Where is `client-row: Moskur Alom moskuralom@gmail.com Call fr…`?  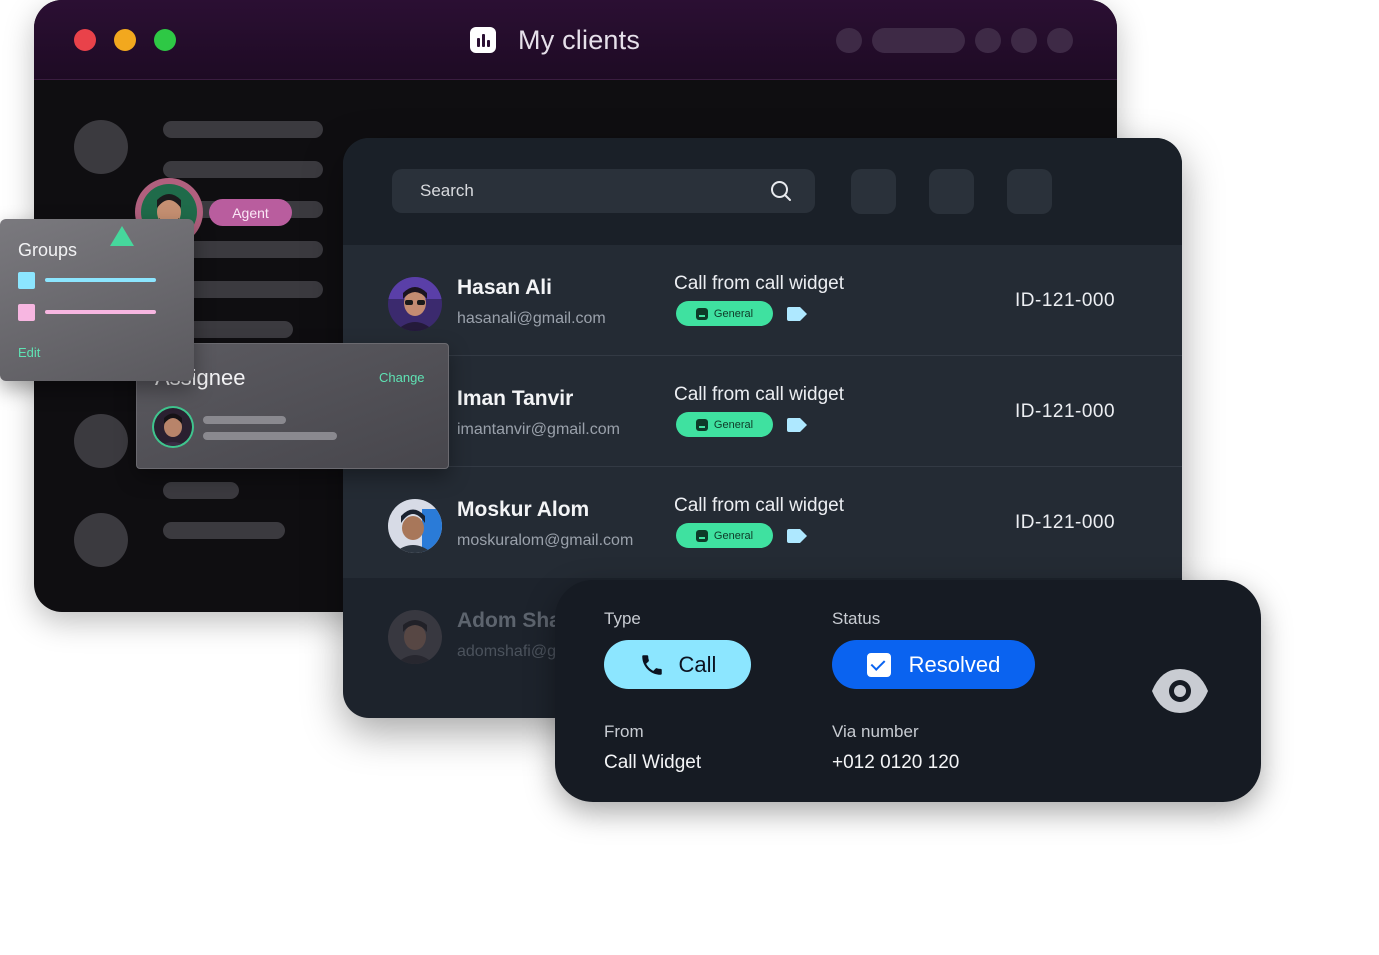 client-row: Moskur Alom moskuralom@gmail.com Call fr… is located at coordinates (762, 522).